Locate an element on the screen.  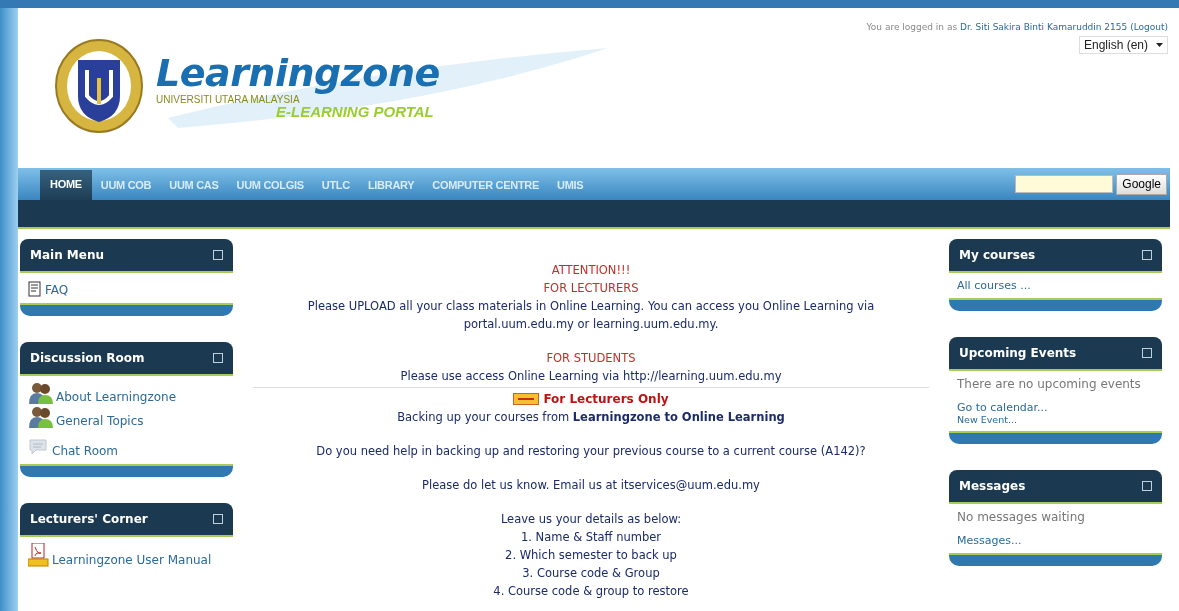
search-field is located at coordinates (1064, 184).